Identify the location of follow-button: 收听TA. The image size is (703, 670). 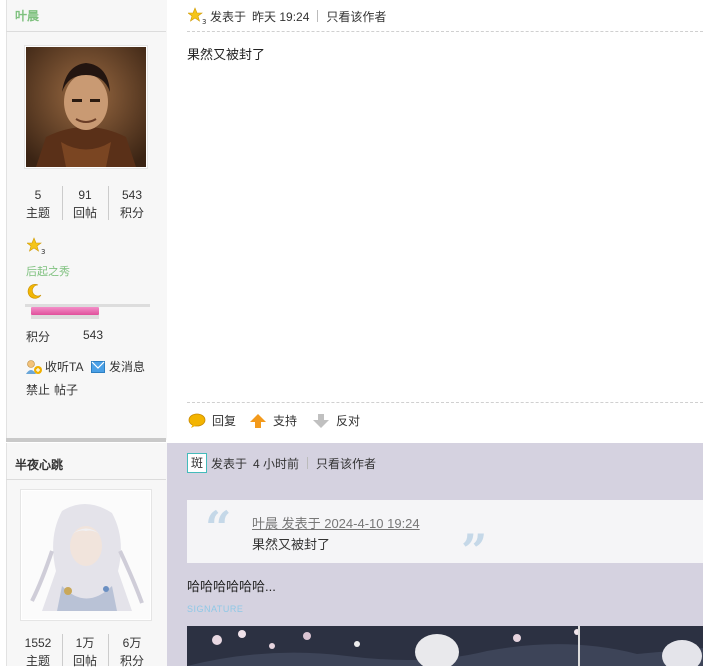
(54, 366).